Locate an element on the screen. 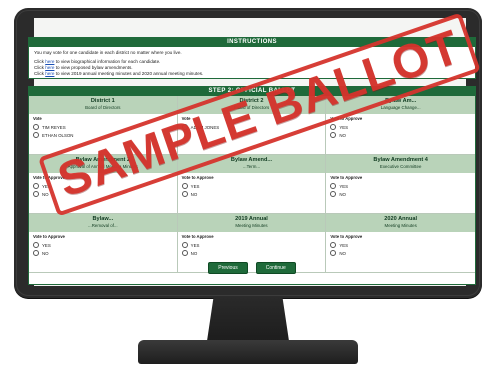 The image size is (496, 372). ballot-cell-header: District 1 Board of Directors is located at coordinates (103, 105).